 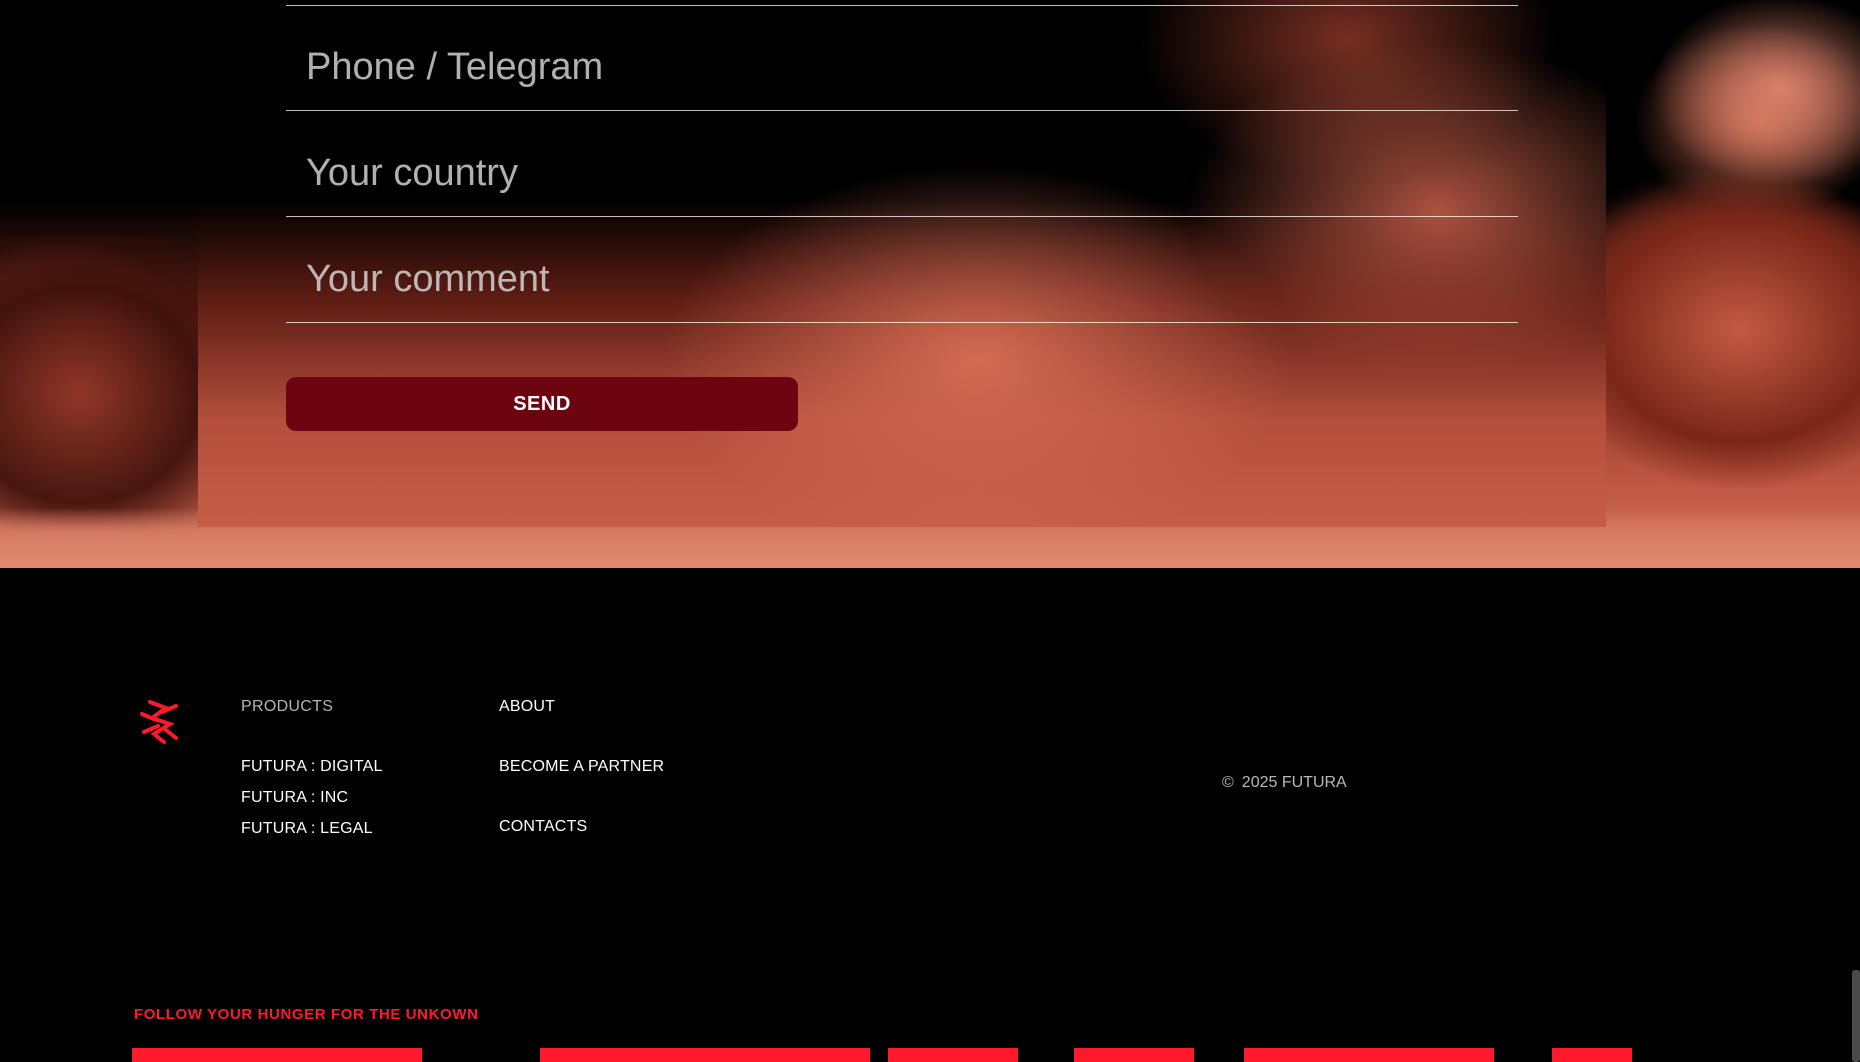 What do you see at coordinates (1228, 782) in the screenshot?
I see `copyright-symbol: ©` at bounding box center [1228, 782].